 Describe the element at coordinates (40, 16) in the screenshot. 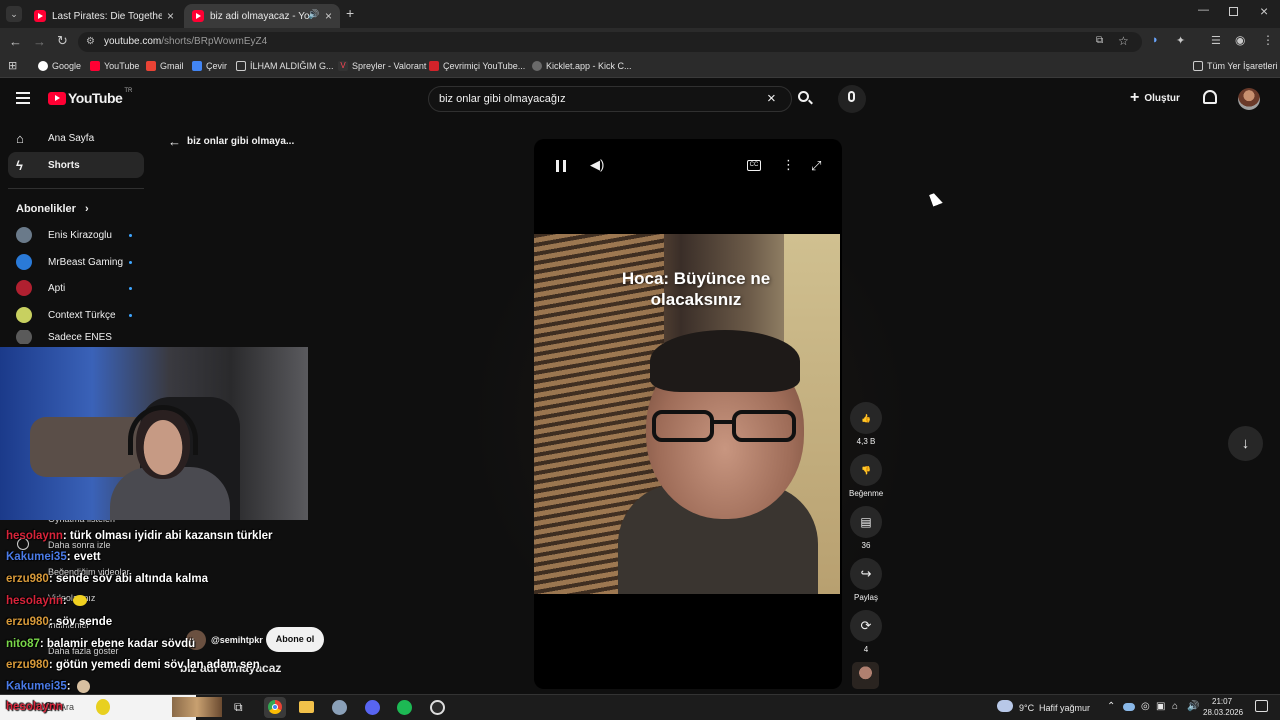

I see `youtube-favicon-icon` at that location.